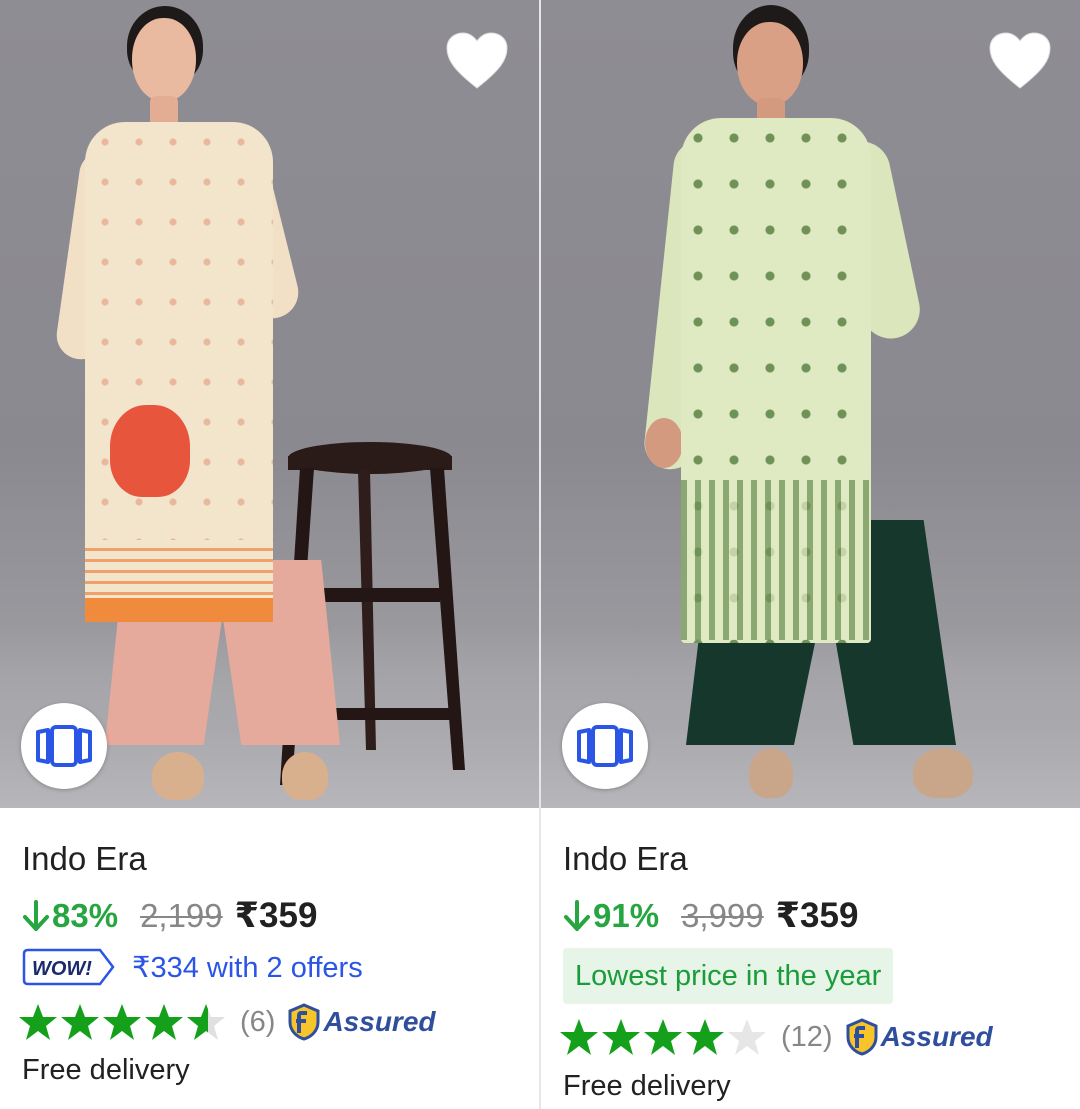  What do you see at coordinates (776, 1037) in the screenshot?
I see `rating-row: (12) Assured` at bounding box center [776, 1037].